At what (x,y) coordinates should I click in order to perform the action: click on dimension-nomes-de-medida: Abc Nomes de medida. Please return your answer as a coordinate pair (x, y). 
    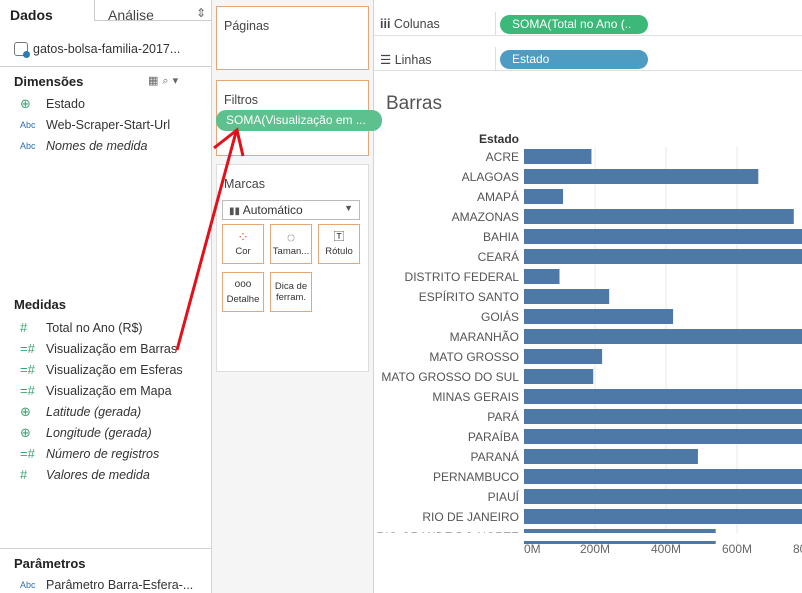
    Looking at the image, I should click on (83, 146).